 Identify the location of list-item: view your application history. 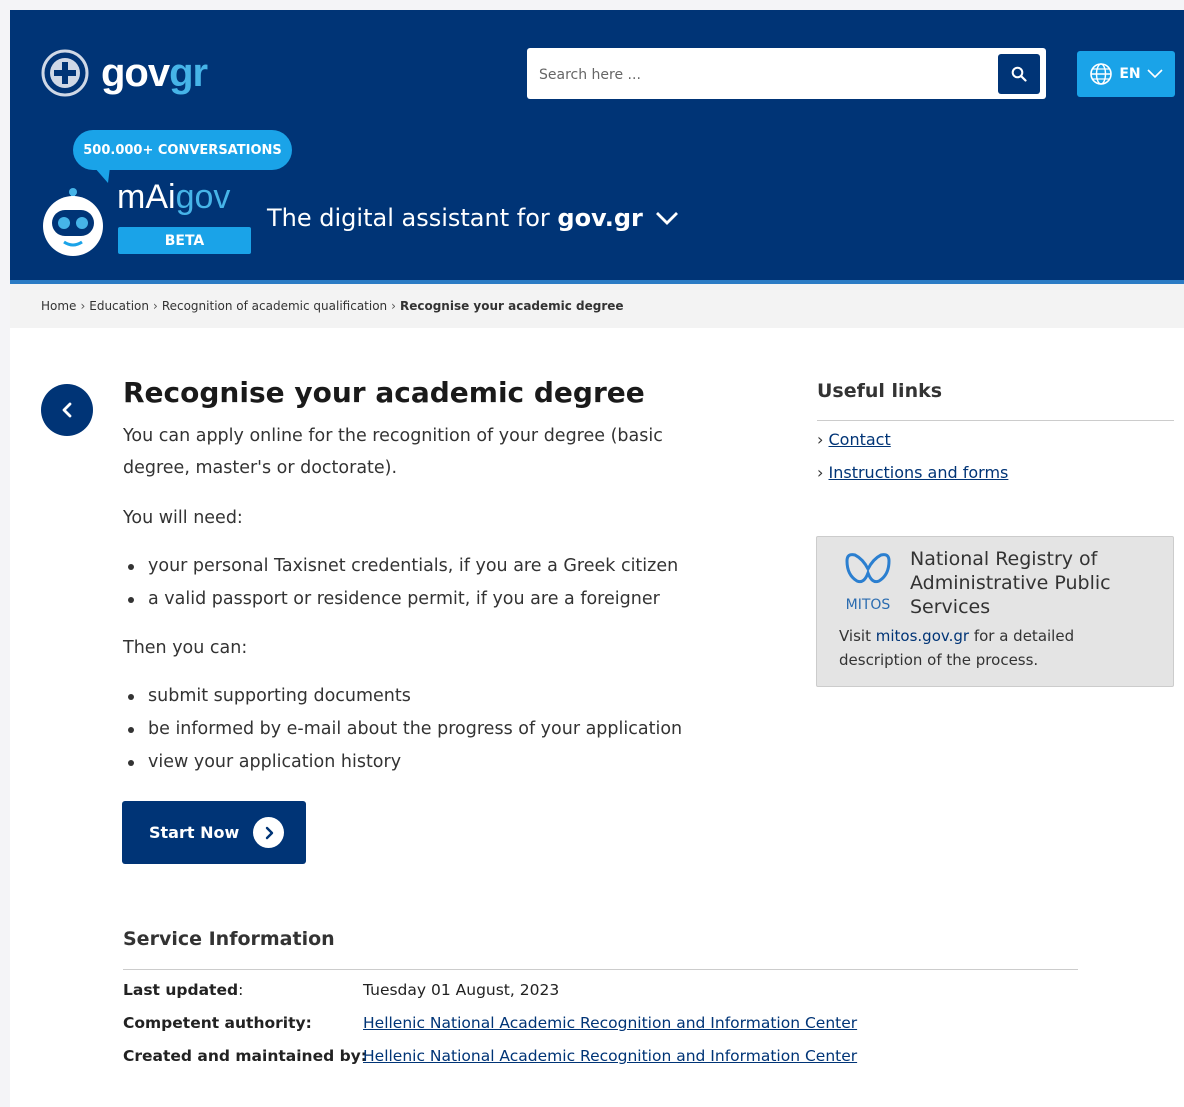
(402, 762).